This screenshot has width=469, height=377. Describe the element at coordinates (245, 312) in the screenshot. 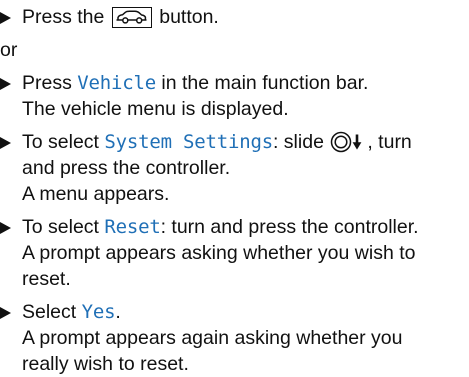

I see `step-line: Select Yes.` at that location.